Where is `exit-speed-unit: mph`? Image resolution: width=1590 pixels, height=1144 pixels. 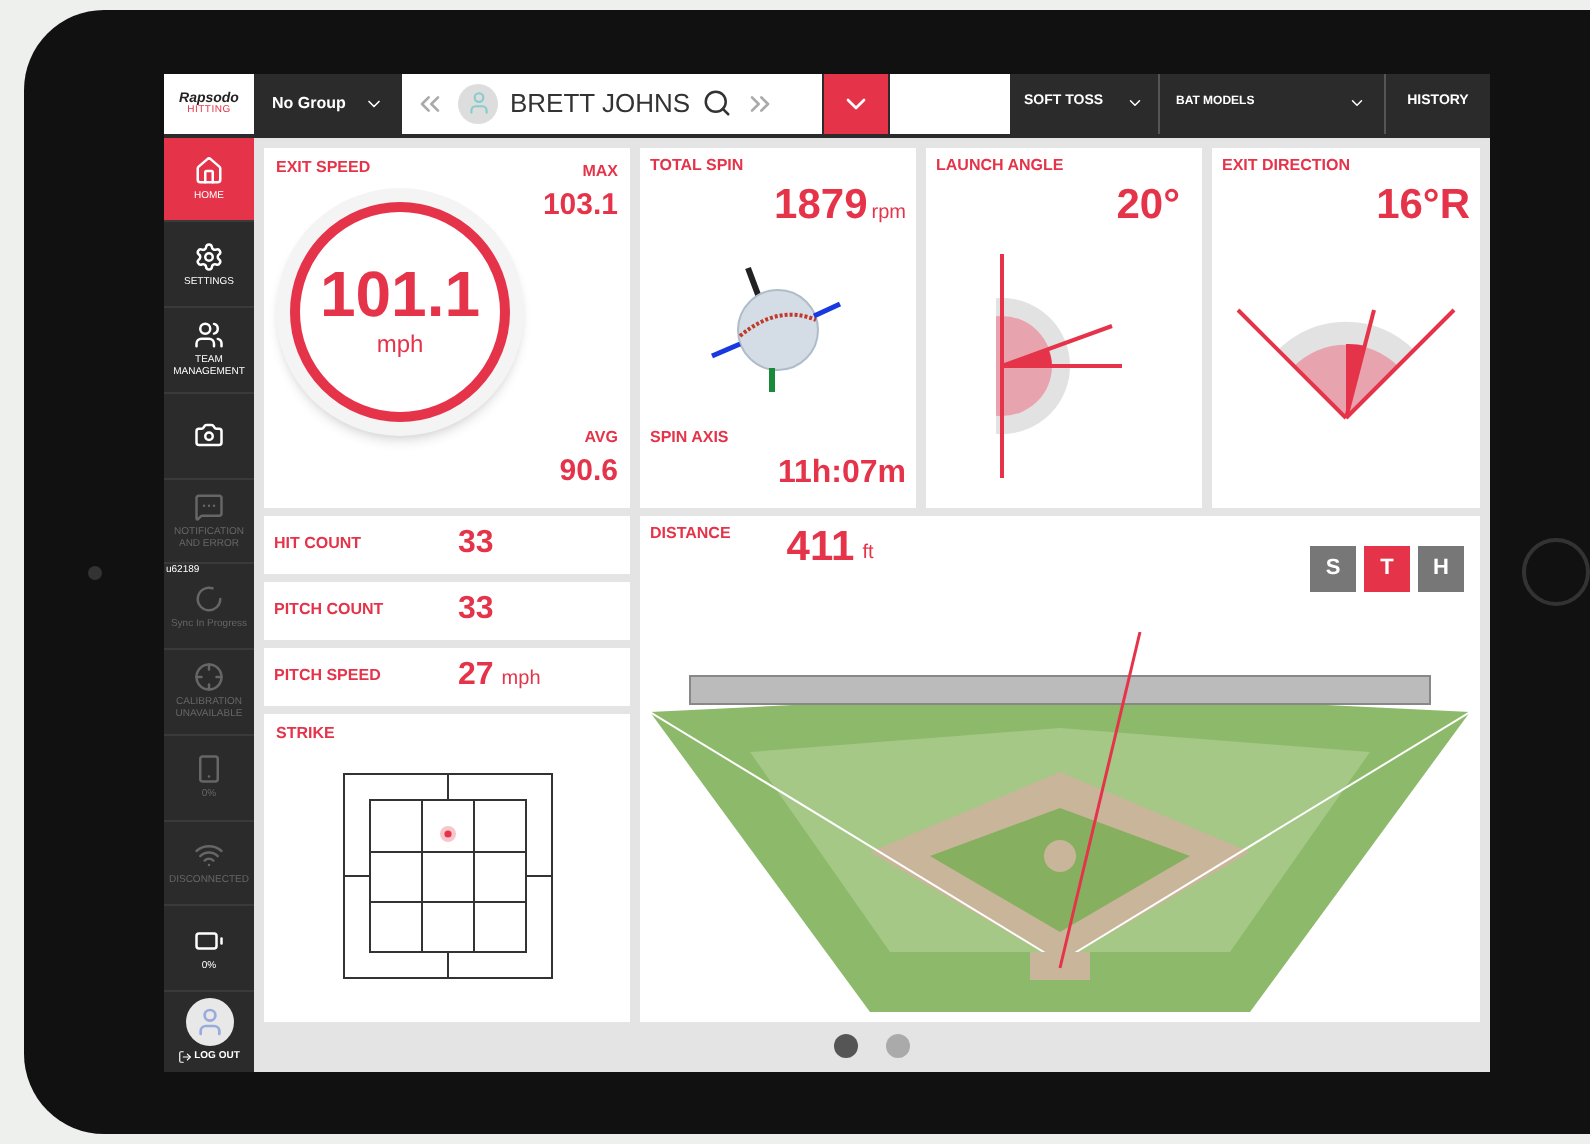 exit-speed-unit: mph is located at coordinates (400, 344).